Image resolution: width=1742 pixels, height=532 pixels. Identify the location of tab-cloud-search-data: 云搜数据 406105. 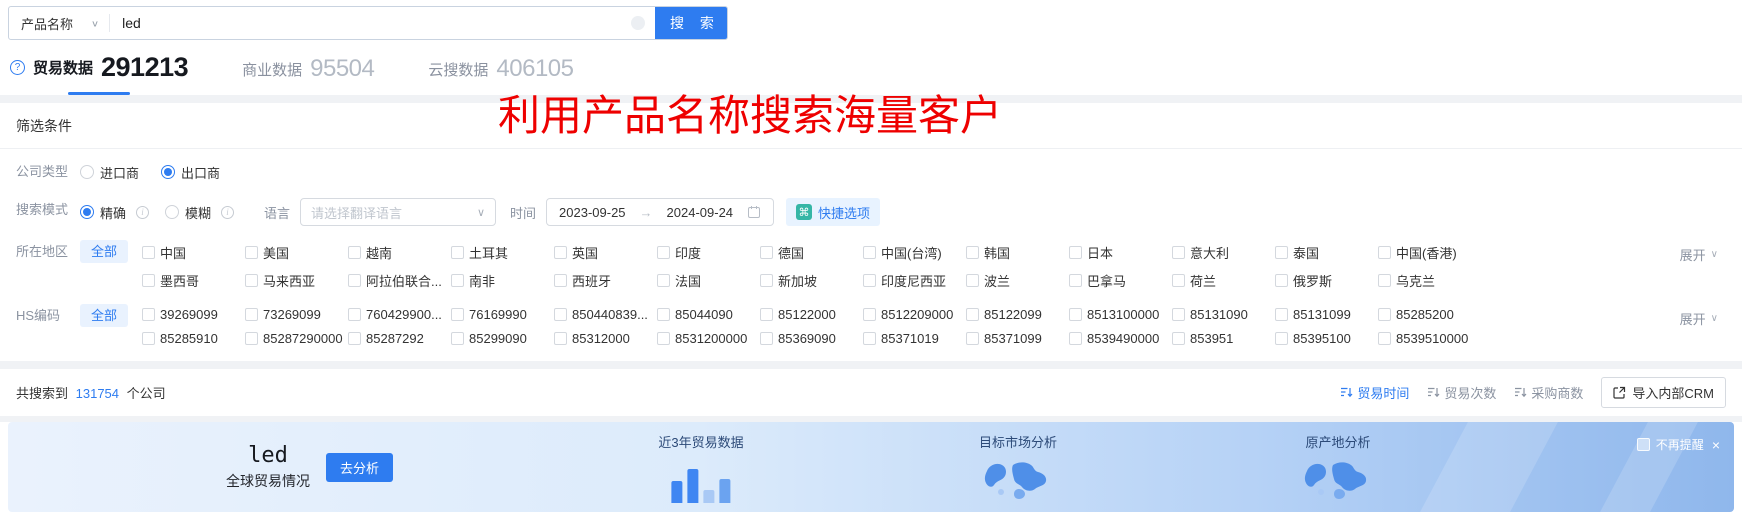
(501, 72).